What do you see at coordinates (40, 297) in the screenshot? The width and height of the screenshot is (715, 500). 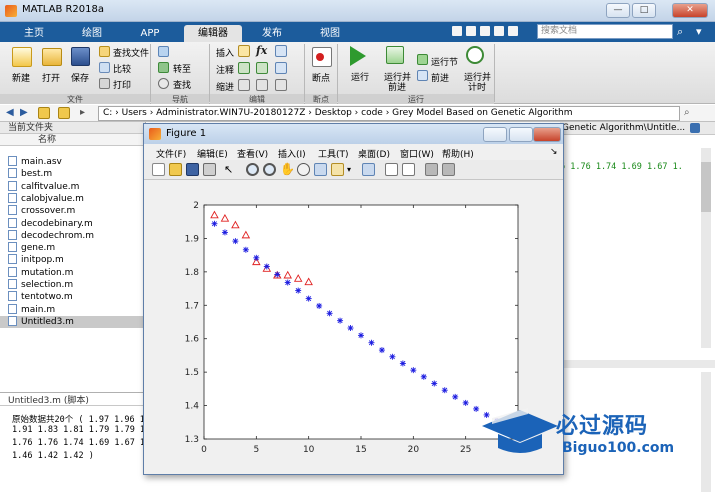 I see `file-item: tentotwo.m` at bounding box center [40, 297].